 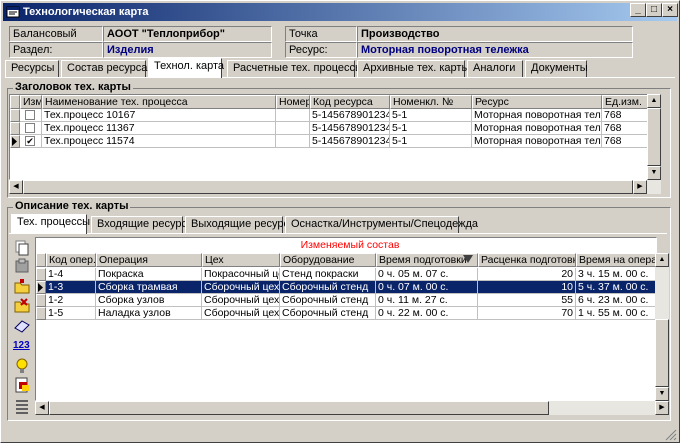 What do you see at coordinates (340, 12) in the screenshot?
I see `title-bar: Технологическая карта` at bounding box center [340, 12].